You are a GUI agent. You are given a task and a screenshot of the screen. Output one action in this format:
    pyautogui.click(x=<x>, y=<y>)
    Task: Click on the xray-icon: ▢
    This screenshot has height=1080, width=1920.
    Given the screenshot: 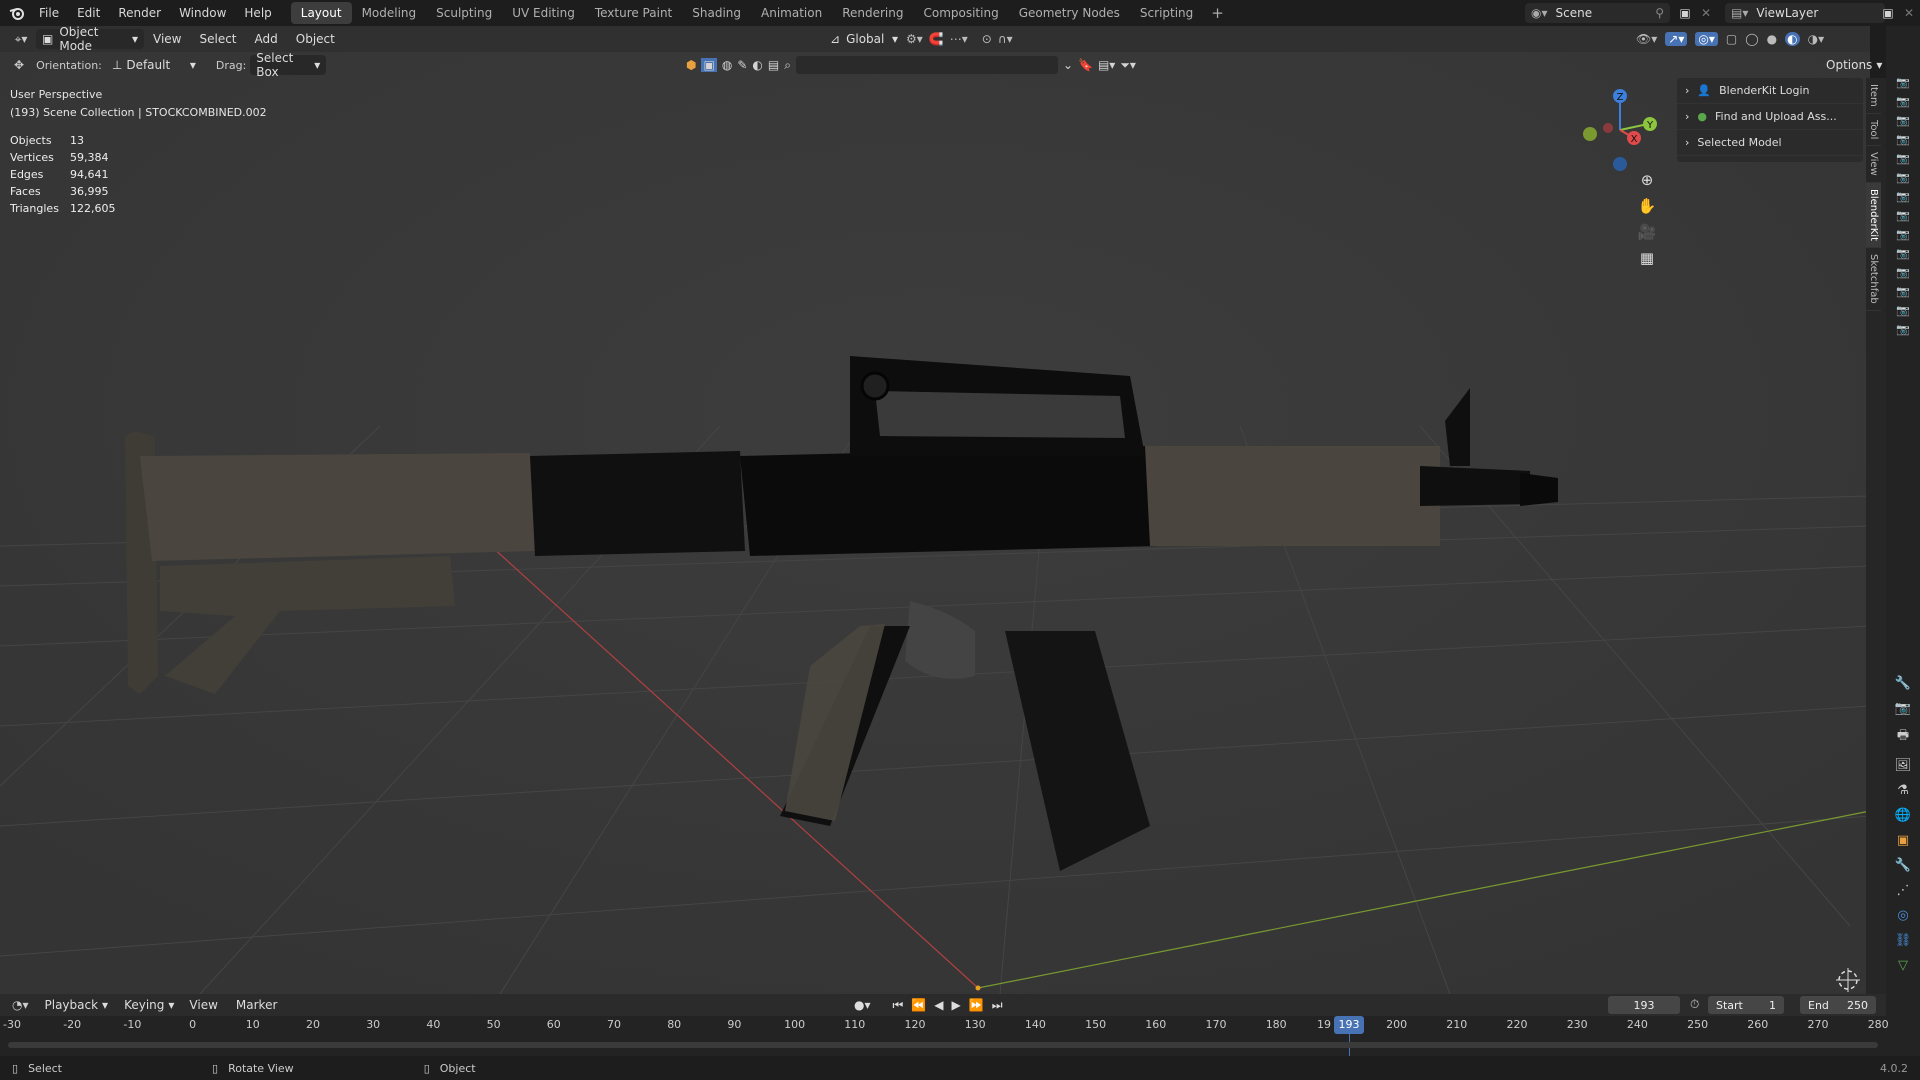 What is the action you would take?
    pyautogui.click(x=1731, y=39)
    